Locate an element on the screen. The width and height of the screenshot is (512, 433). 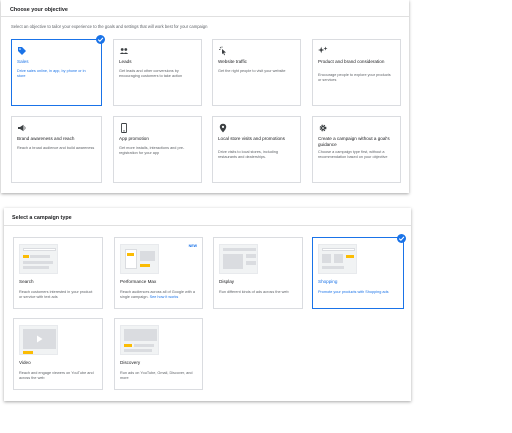
campaign-card-title: Shopping is located at coordinates (328, 281).